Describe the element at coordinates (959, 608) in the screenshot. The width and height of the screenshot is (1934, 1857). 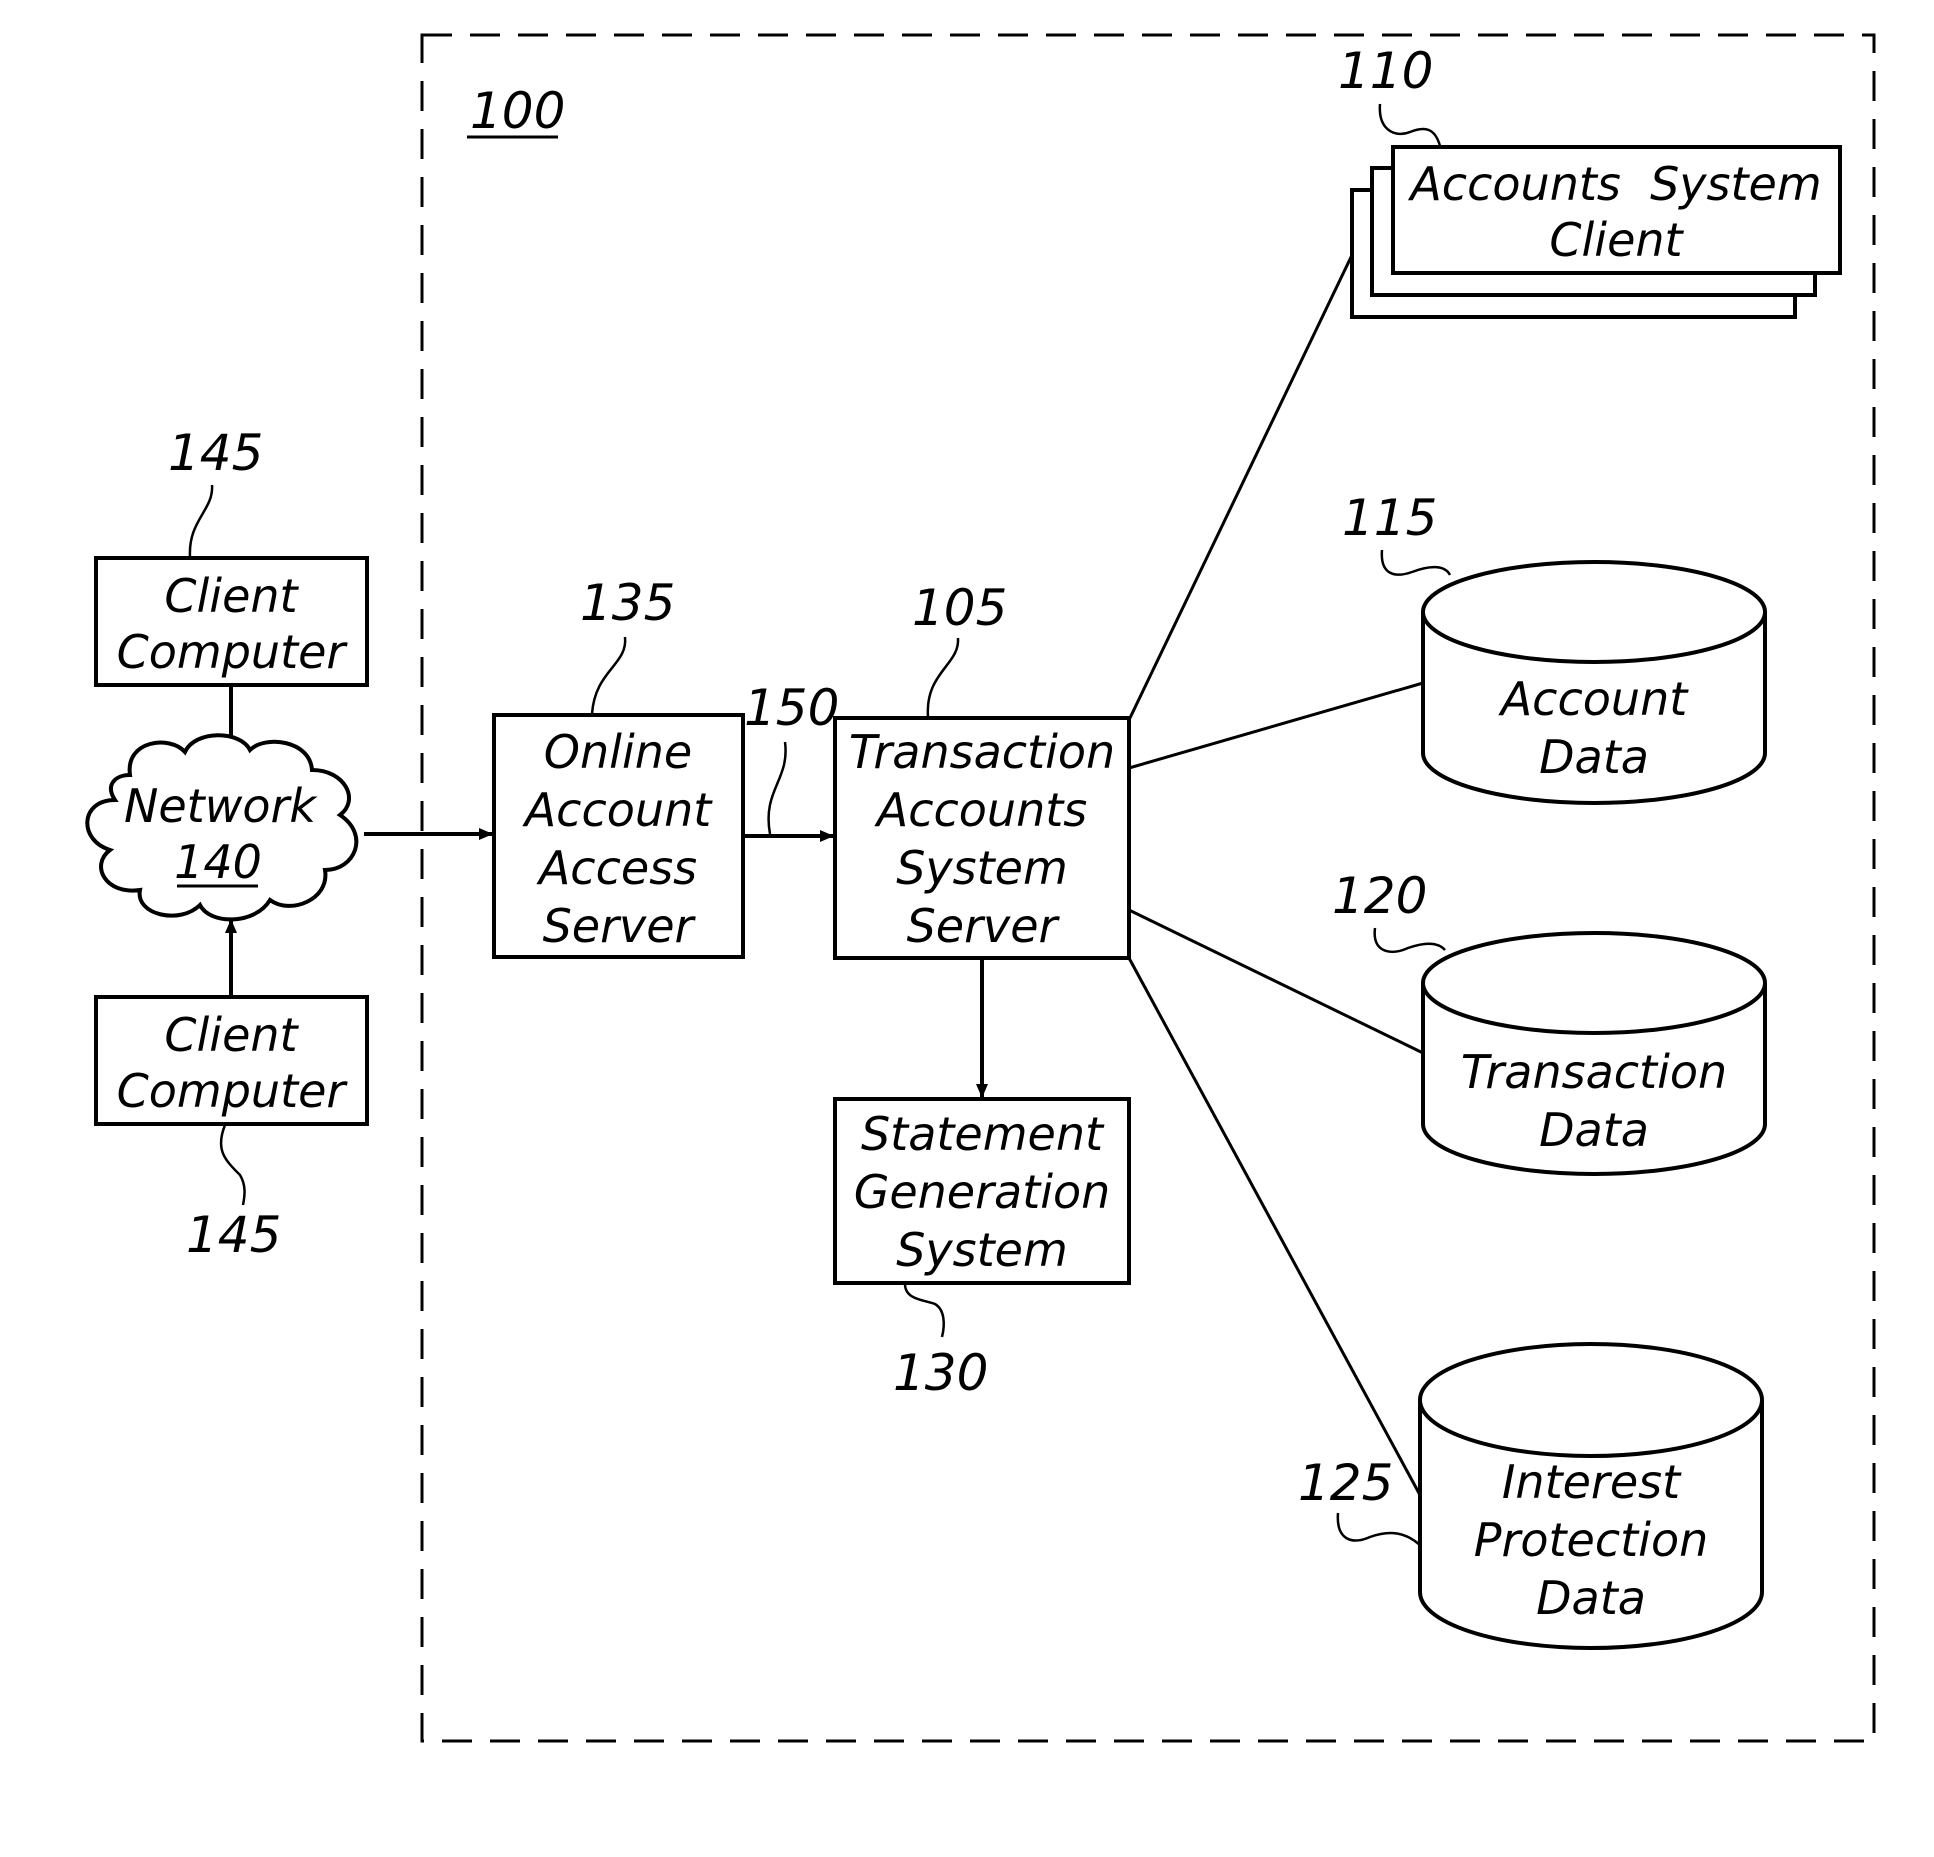
I see `tass-ref: 105` at that location.